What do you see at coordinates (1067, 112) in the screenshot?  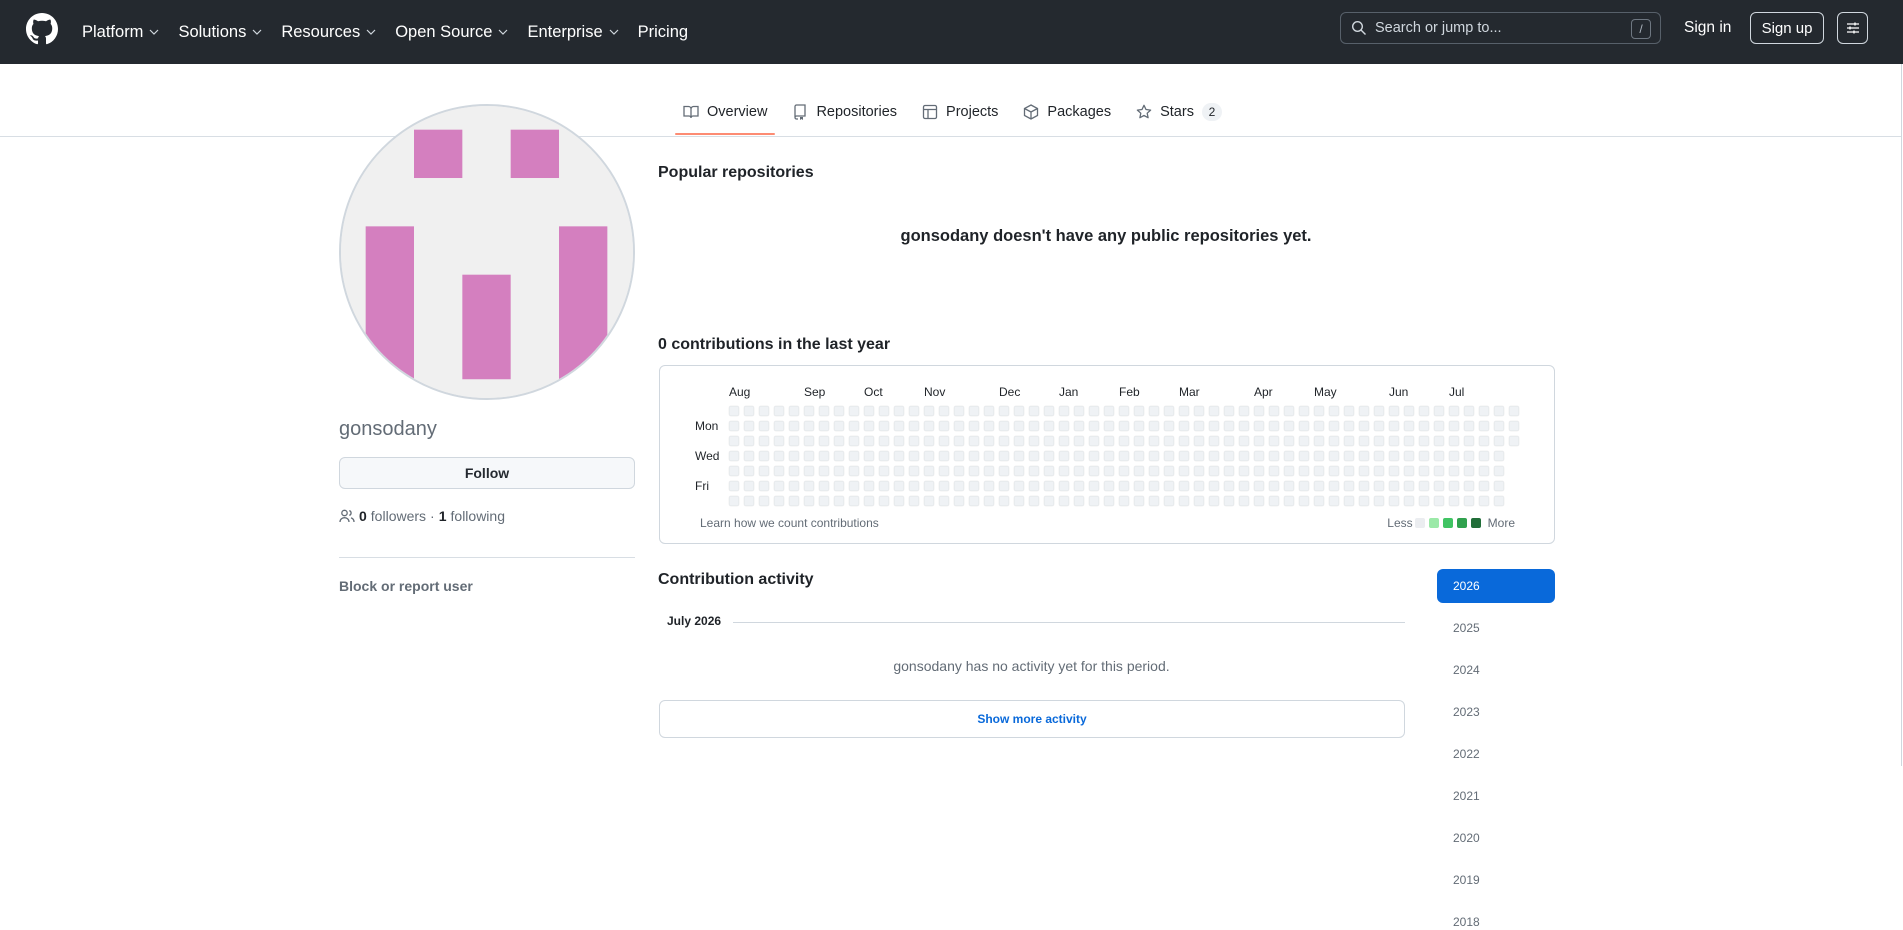 I see `tab-packages: Packages` at bounding box center [1067, 112].